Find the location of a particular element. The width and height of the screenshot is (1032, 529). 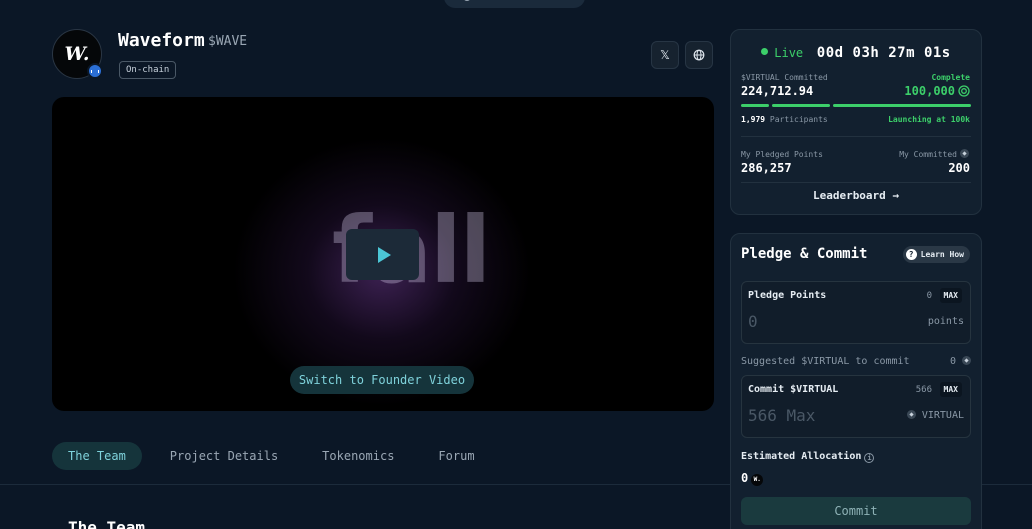

leaderboard-link: Leaderboard → is located at coordinates (856, 195).